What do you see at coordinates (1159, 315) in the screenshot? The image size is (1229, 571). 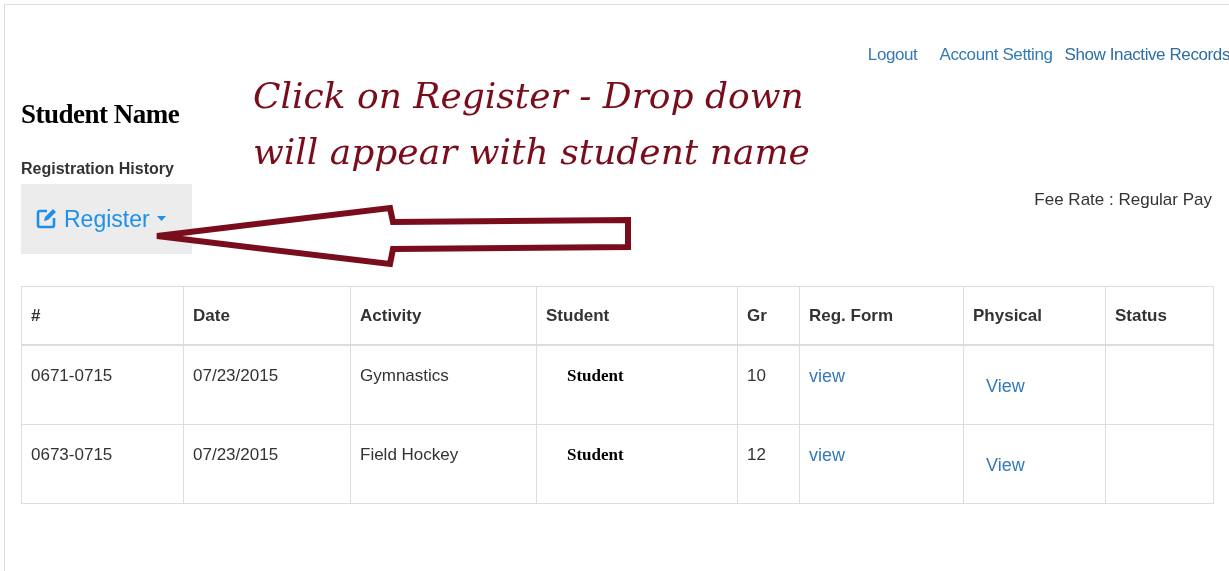 I see `column-header: Status` at bounding box center [1159, 315].